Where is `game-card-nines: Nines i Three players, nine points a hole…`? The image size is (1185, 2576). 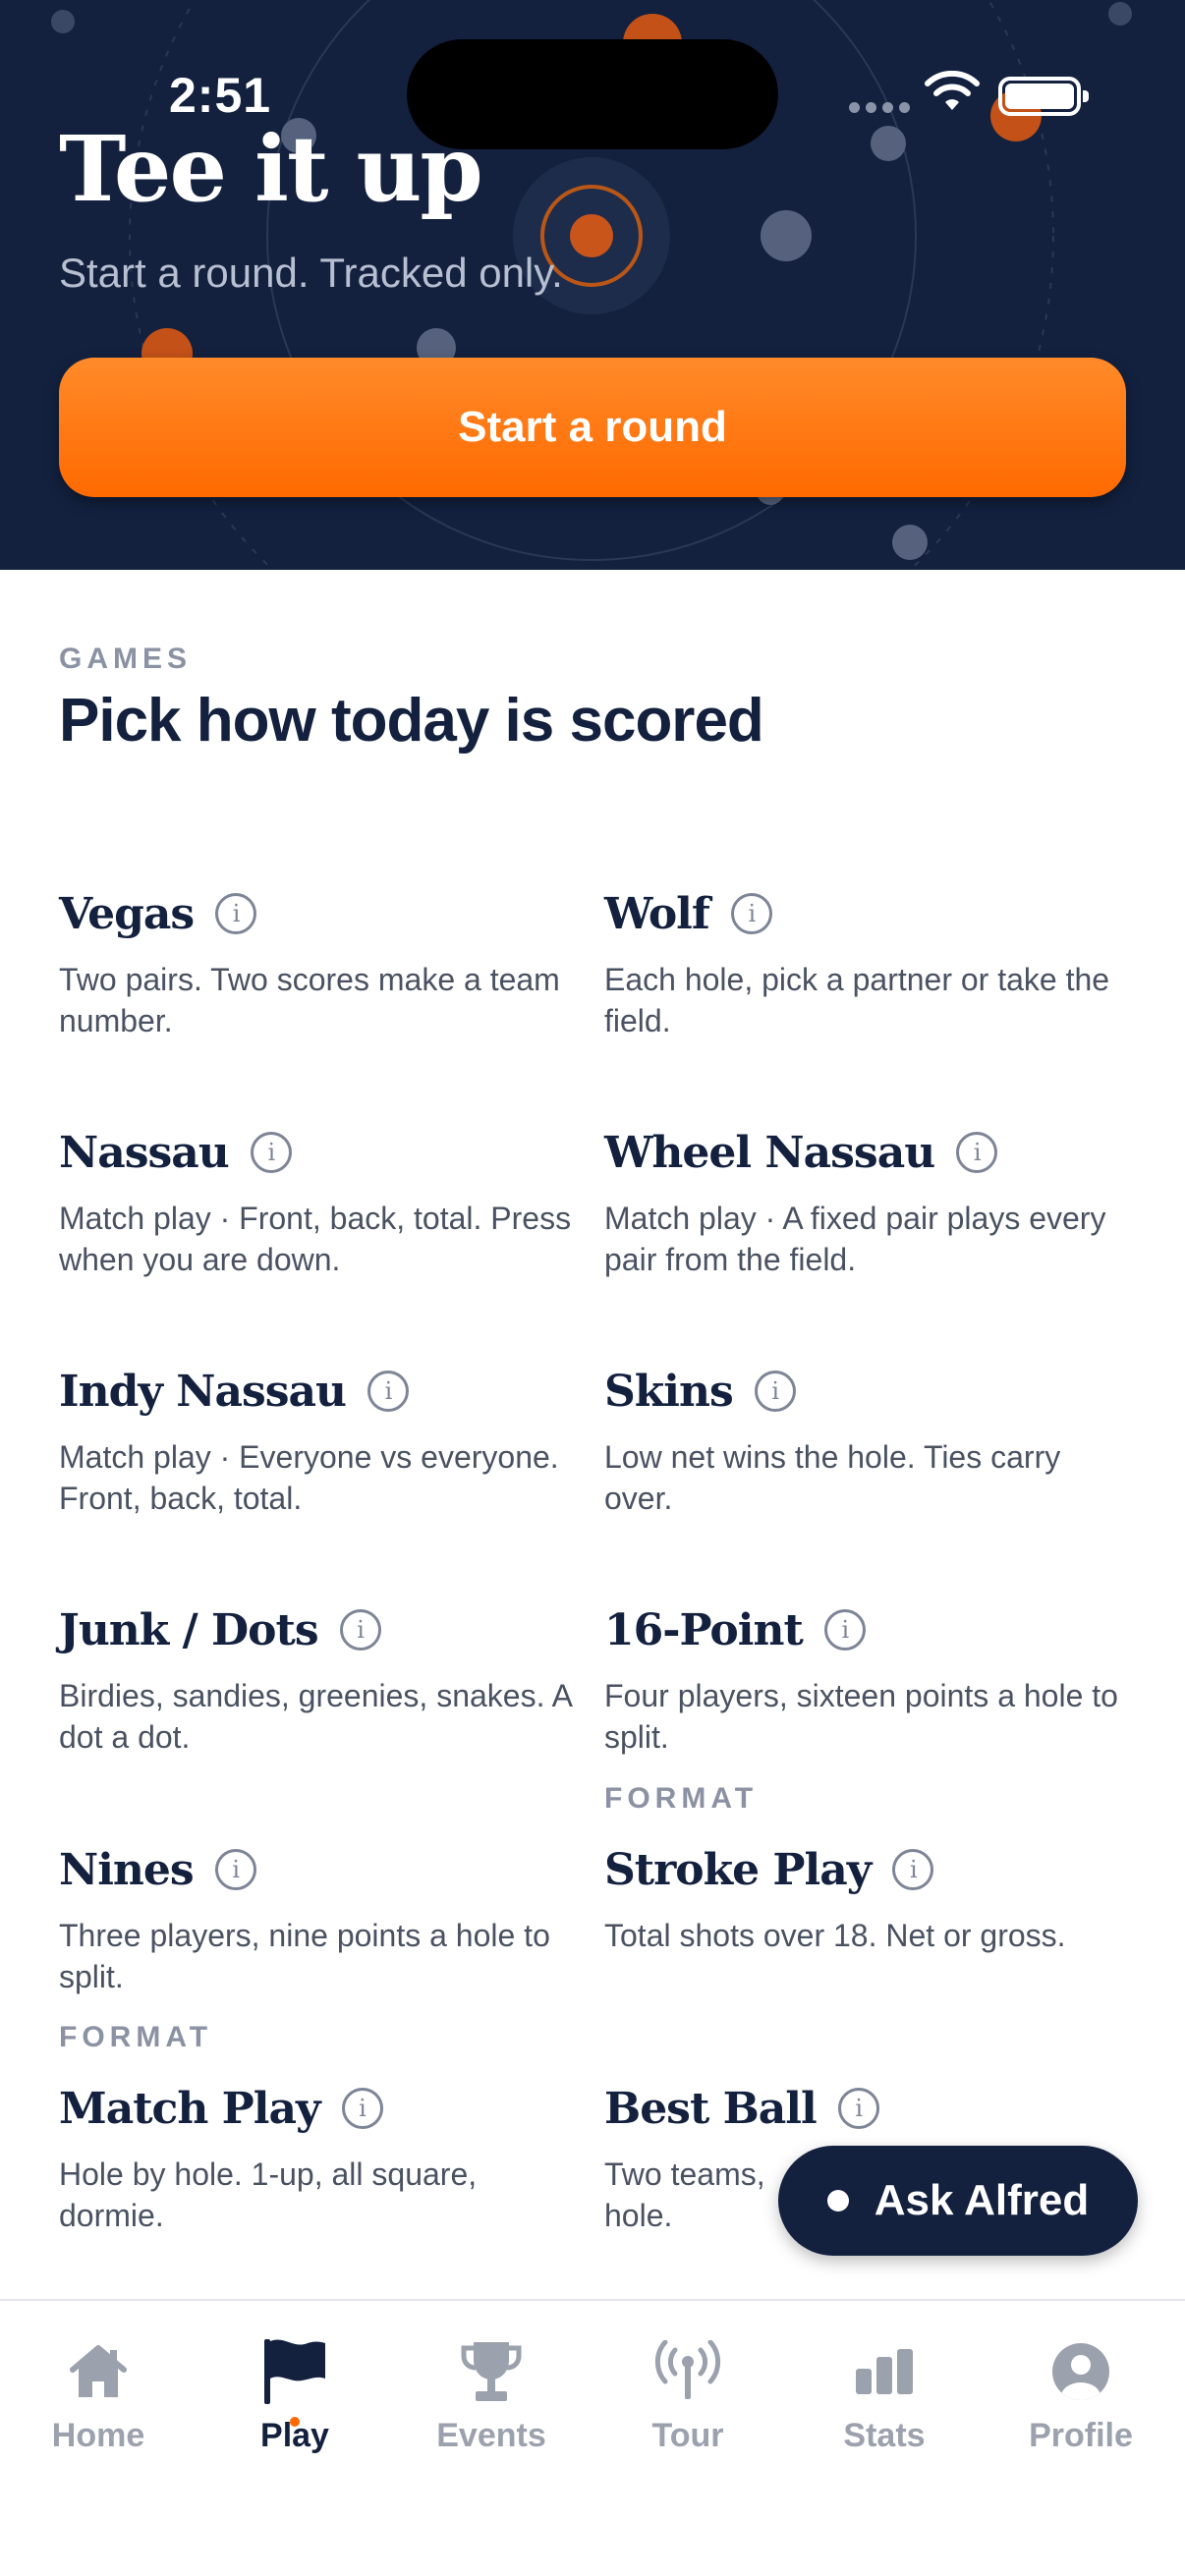 game-card-nines: Nines i Three players, nine points a hole… is located at coordinates (320, 1918).